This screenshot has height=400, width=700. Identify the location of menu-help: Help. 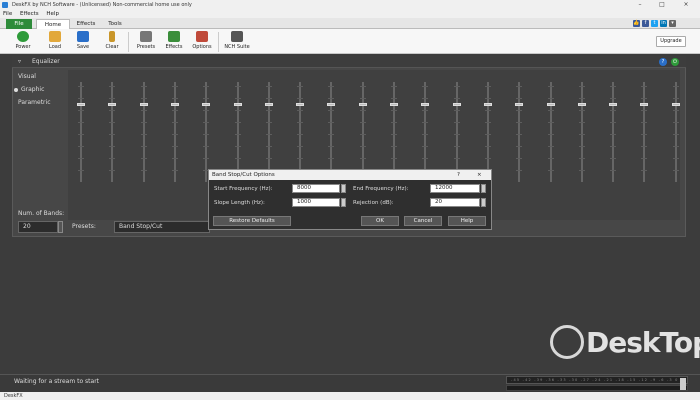
(52, 14).